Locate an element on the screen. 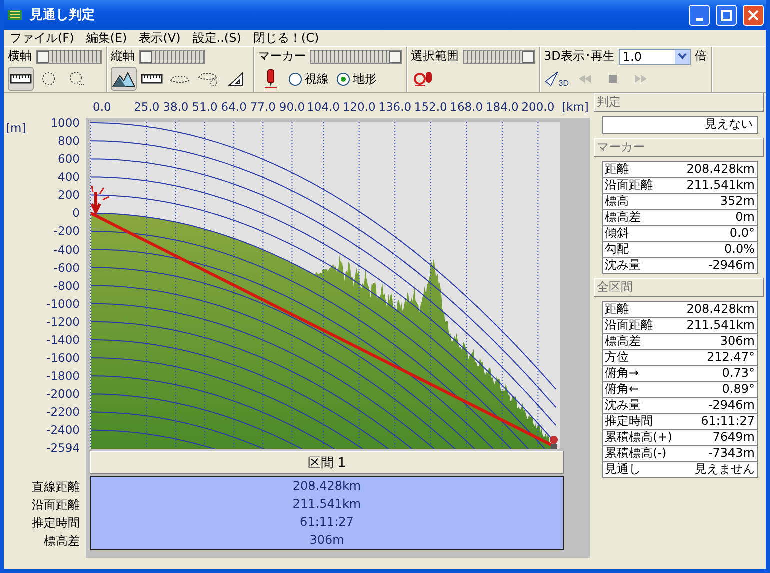  toolbar-group-label: 3D表示･再生 is located at coordinates (579, 56).